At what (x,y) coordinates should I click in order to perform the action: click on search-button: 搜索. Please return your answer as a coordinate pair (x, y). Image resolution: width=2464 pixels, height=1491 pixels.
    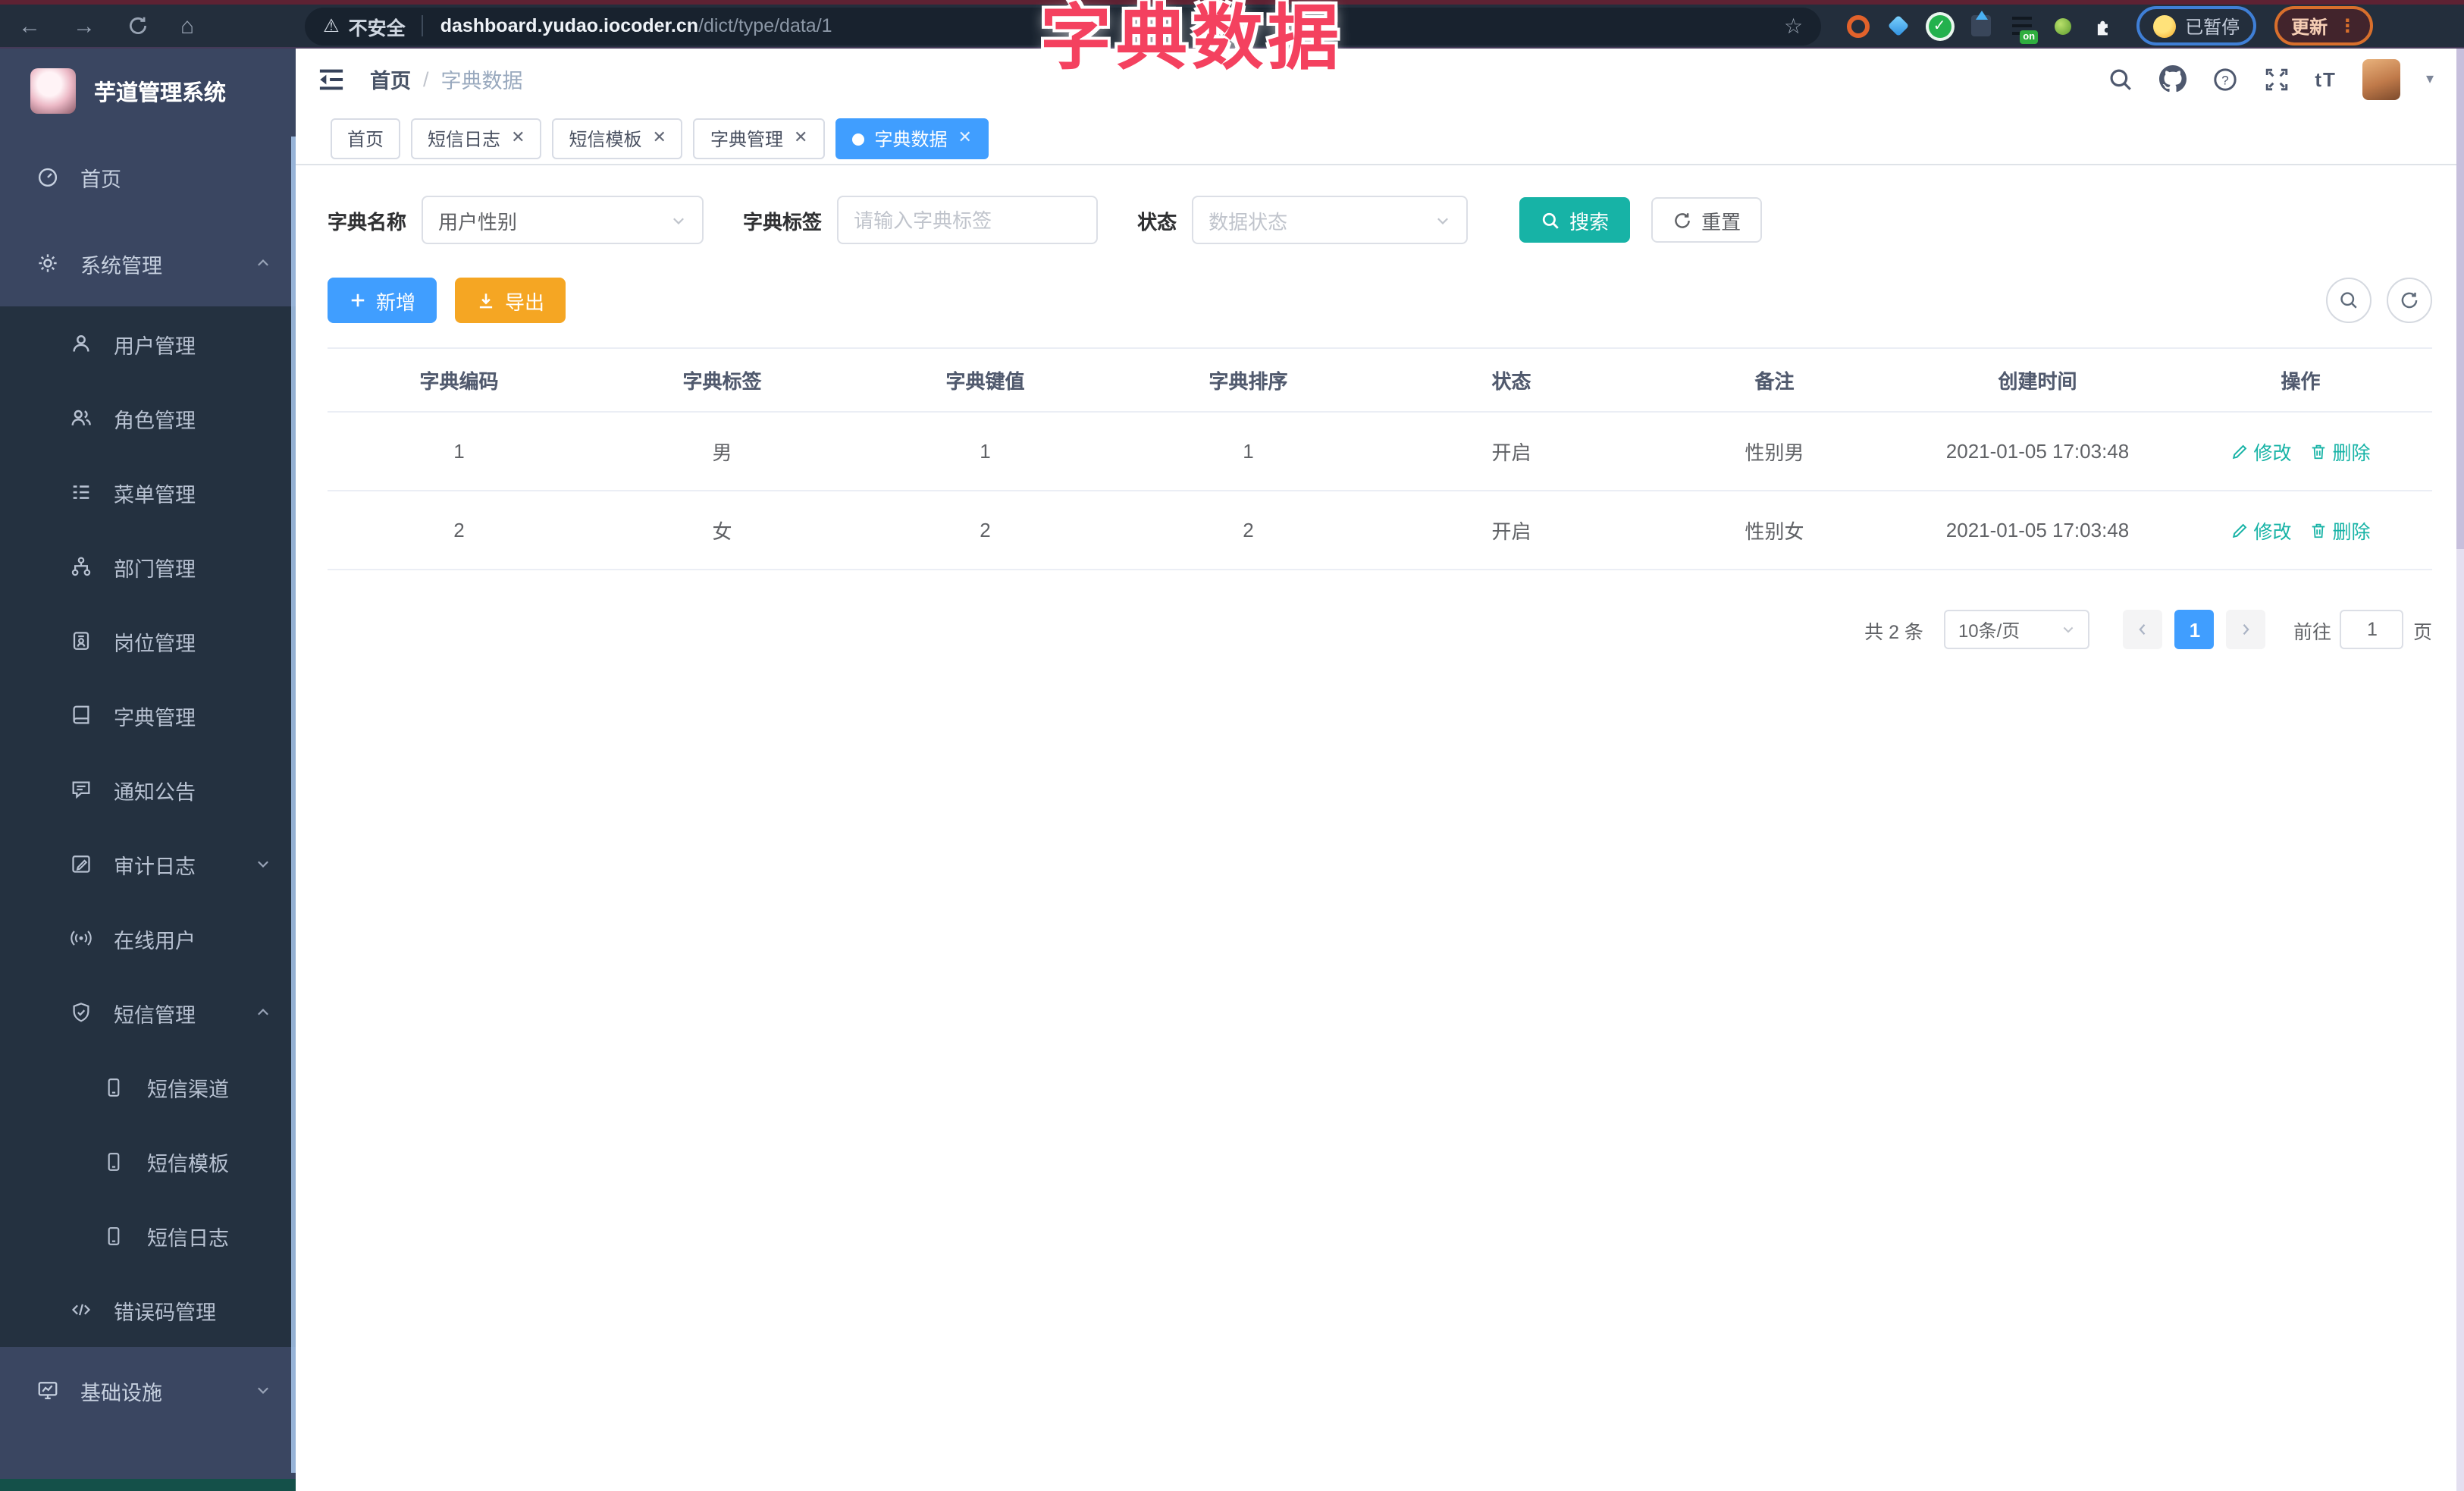
    Looking at the image, I should click on (1575, 220).